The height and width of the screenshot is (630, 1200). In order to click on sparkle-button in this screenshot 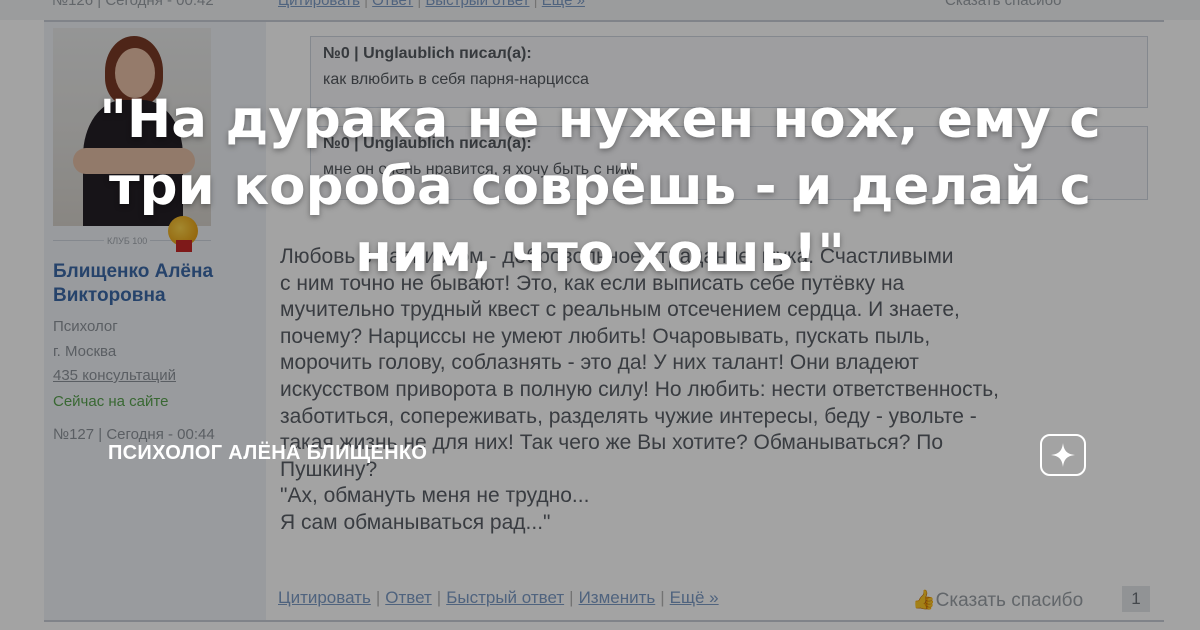, I will do `click(1063, 455)`.